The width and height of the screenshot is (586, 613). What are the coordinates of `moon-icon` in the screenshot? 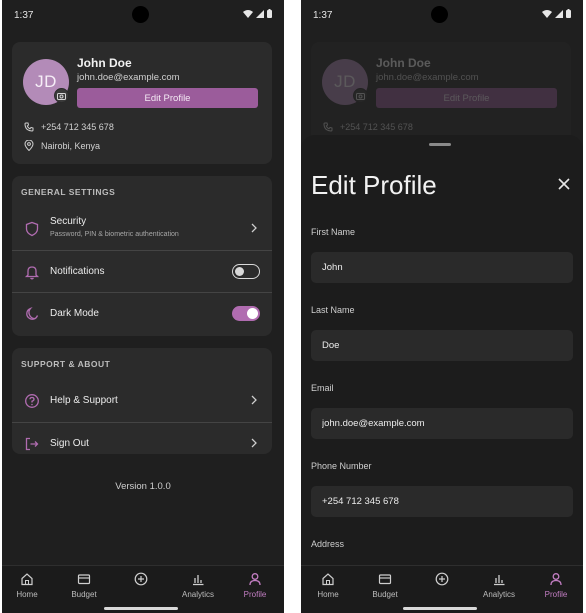 It's located at (32, 313).